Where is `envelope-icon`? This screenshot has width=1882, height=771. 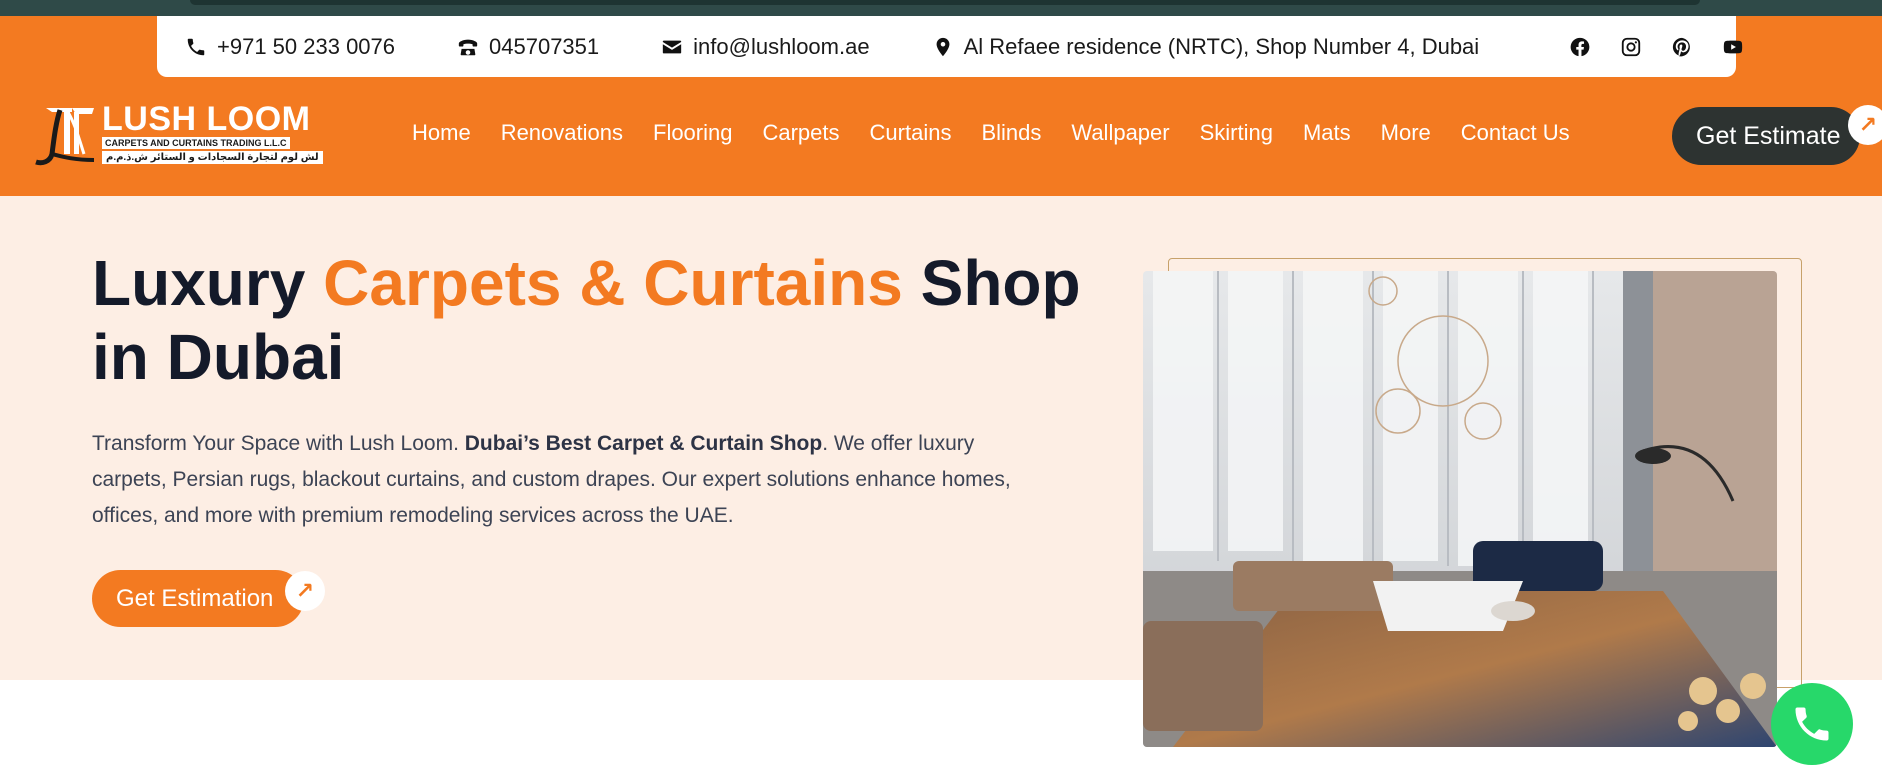 envelope-icon is located at coordinates (672, 46).